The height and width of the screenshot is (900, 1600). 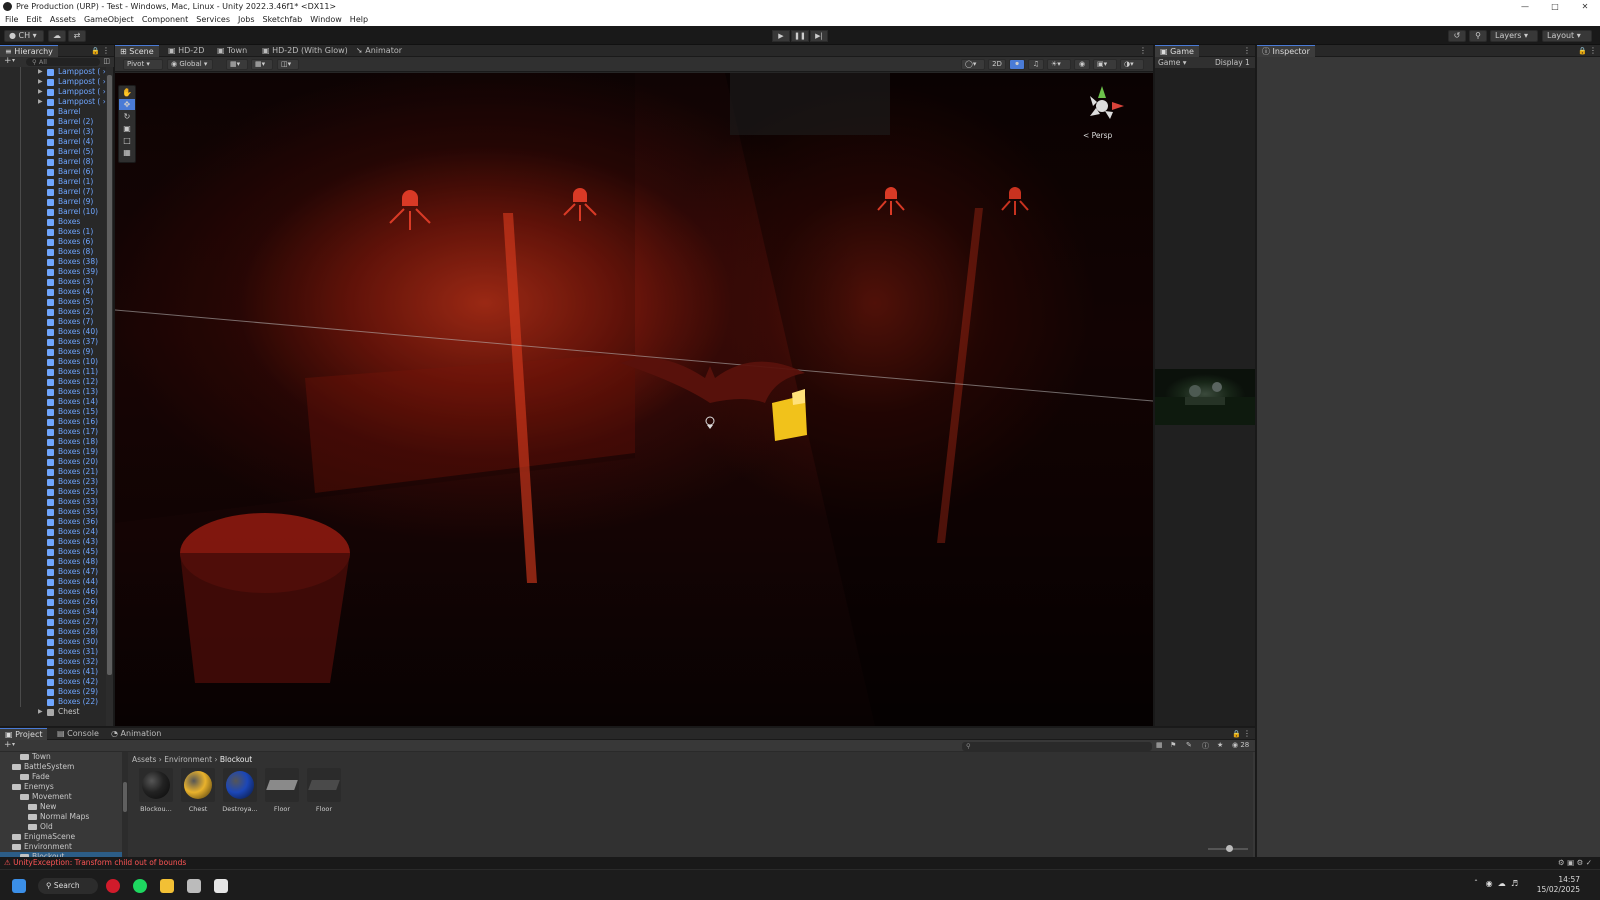 I want to click on hierarchy-item: Barrel (10), so click(x=53, y=212).